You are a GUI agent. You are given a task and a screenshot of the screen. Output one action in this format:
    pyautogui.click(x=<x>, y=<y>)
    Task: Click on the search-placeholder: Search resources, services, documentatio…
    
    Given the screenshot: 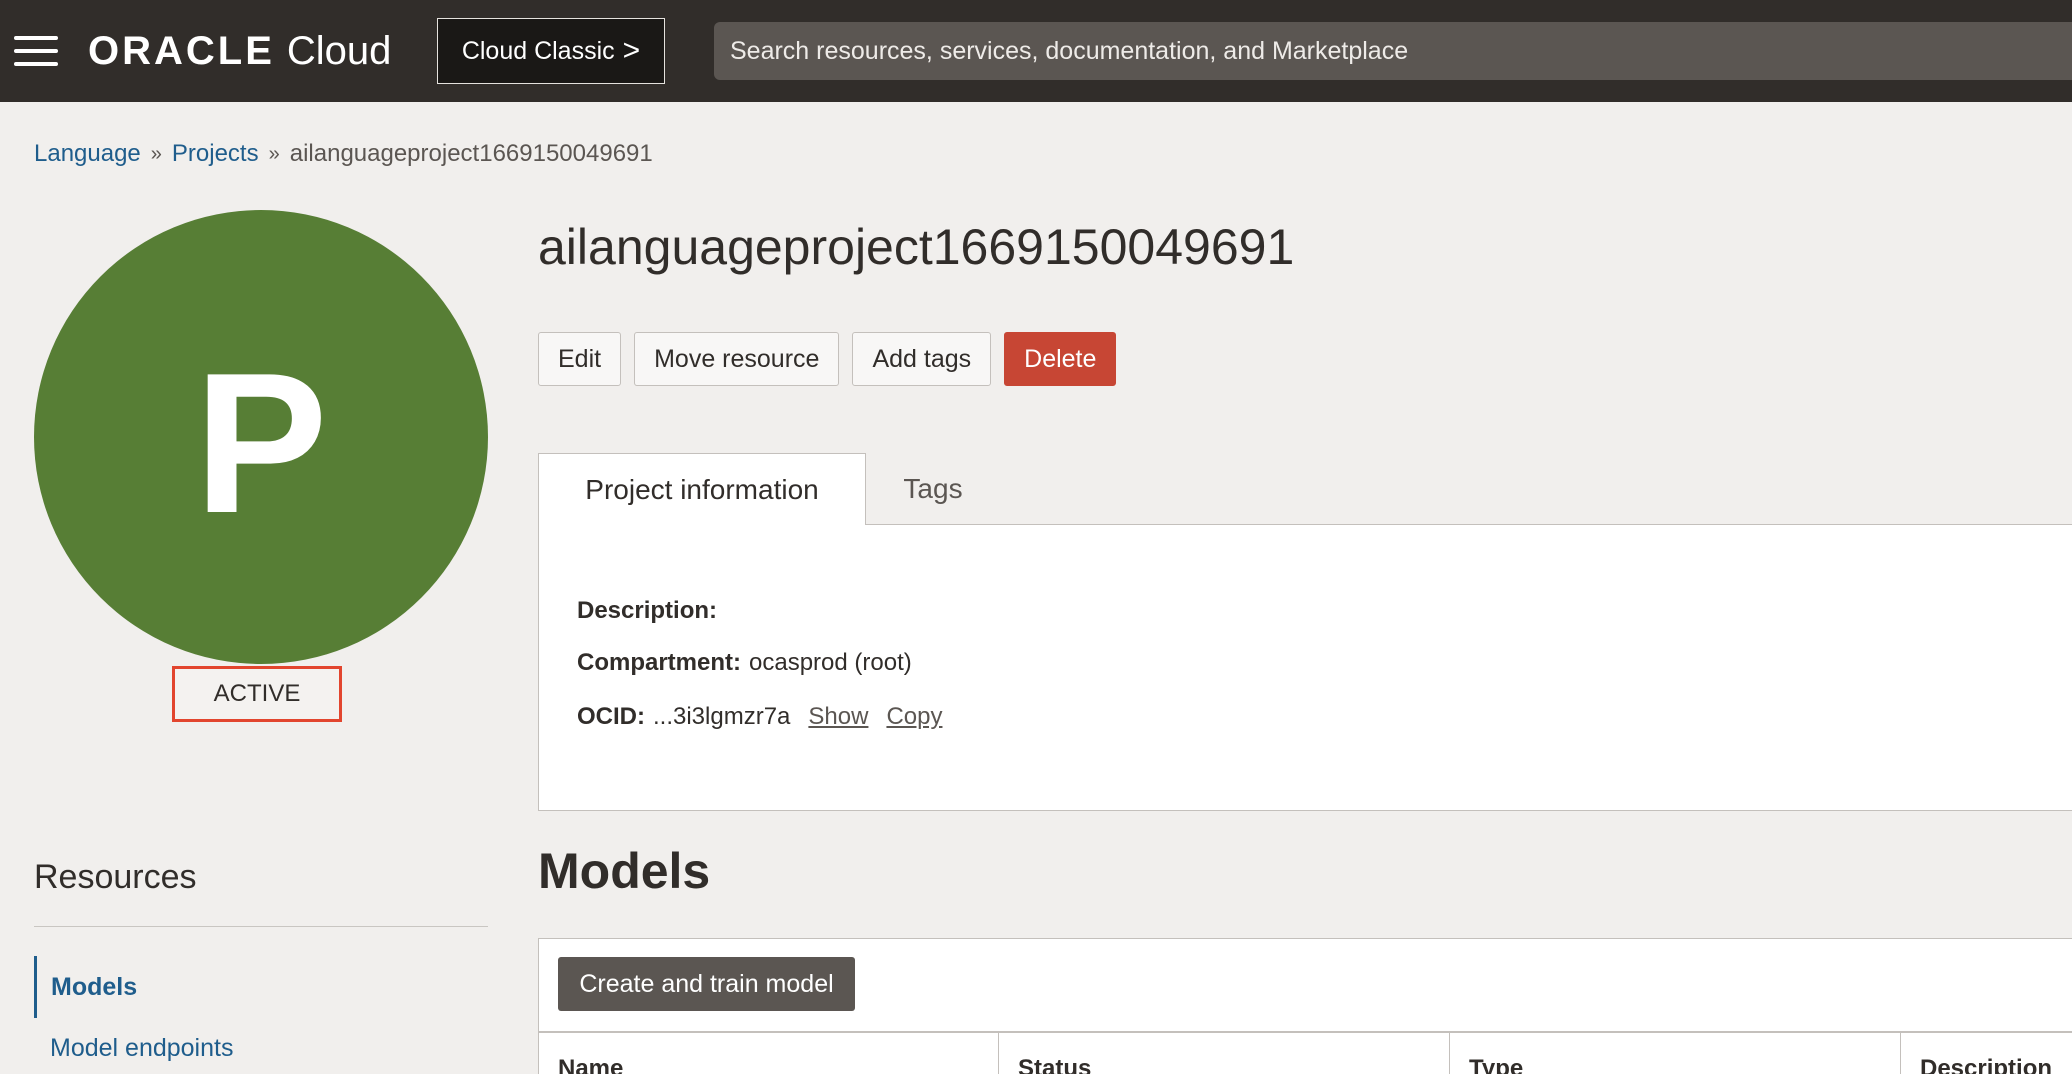 What is the action you would take?
    pyautogui.click(x=1069, y=50)
    